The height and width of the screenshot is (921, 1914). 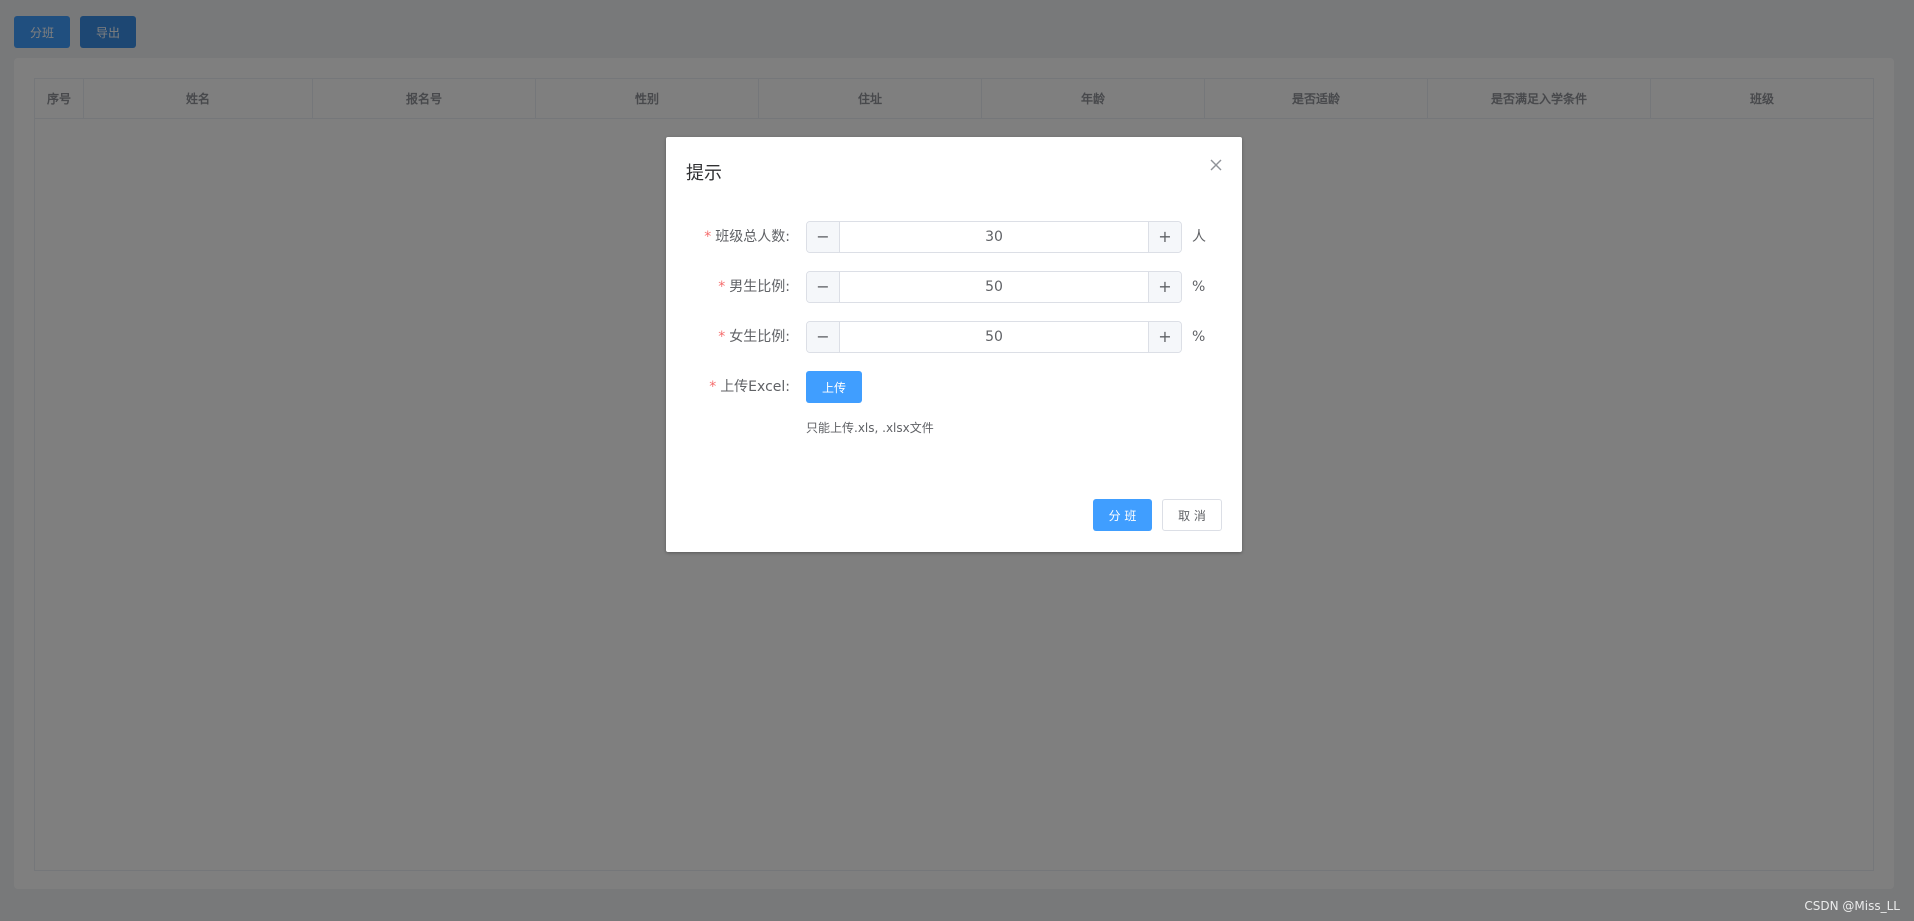 What do you see at coordinates (1122, 515) in the screenshot?
I see `confirm-divide-button: 分 班` at bounding box center [1122, 515].